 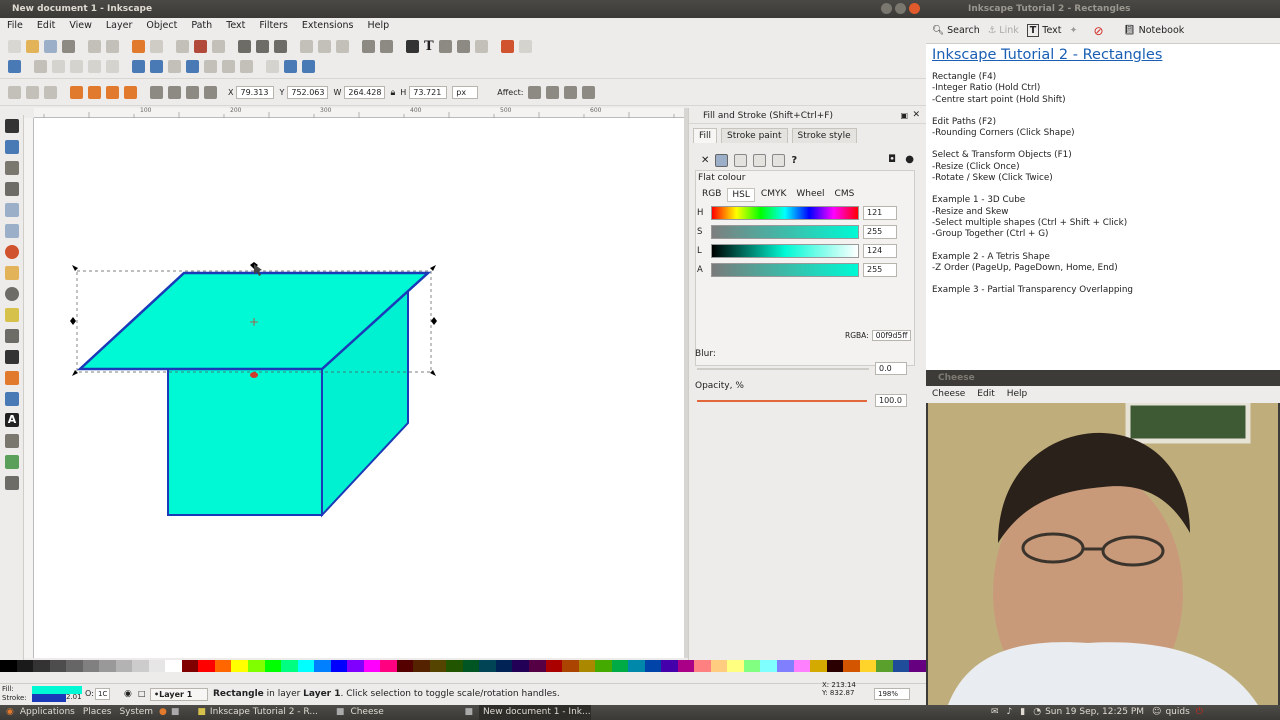 What do you see at coordinates (711, 195) in the screenshot?
I see `mode-rgb: RGB` at bounding box center [711, 195].